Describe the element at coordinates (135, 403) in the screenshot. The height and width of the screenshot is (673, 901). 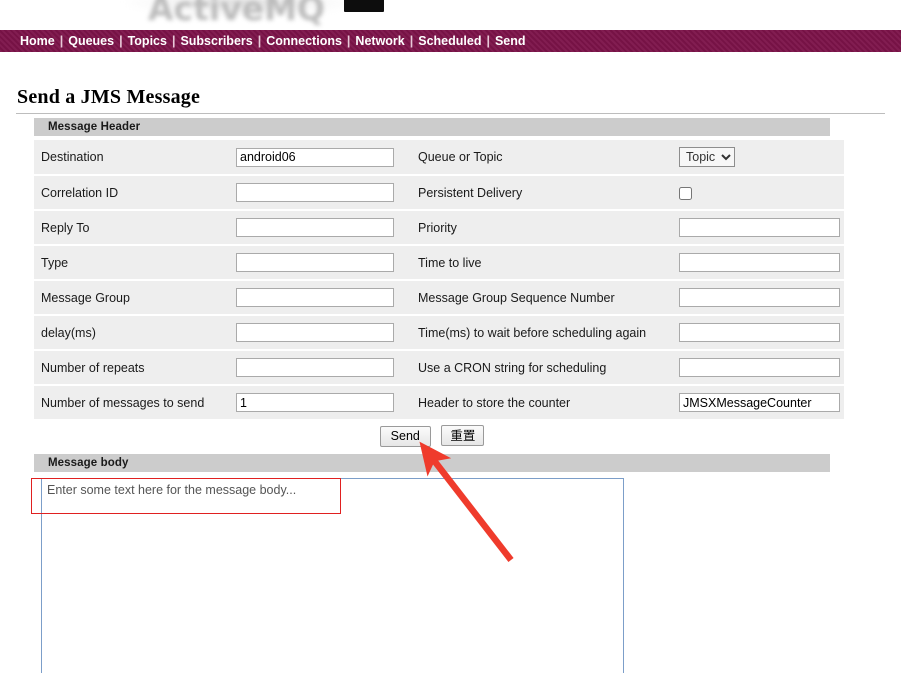
I see `label-number-of-messages-to-send: Number of messages to send` at that location.